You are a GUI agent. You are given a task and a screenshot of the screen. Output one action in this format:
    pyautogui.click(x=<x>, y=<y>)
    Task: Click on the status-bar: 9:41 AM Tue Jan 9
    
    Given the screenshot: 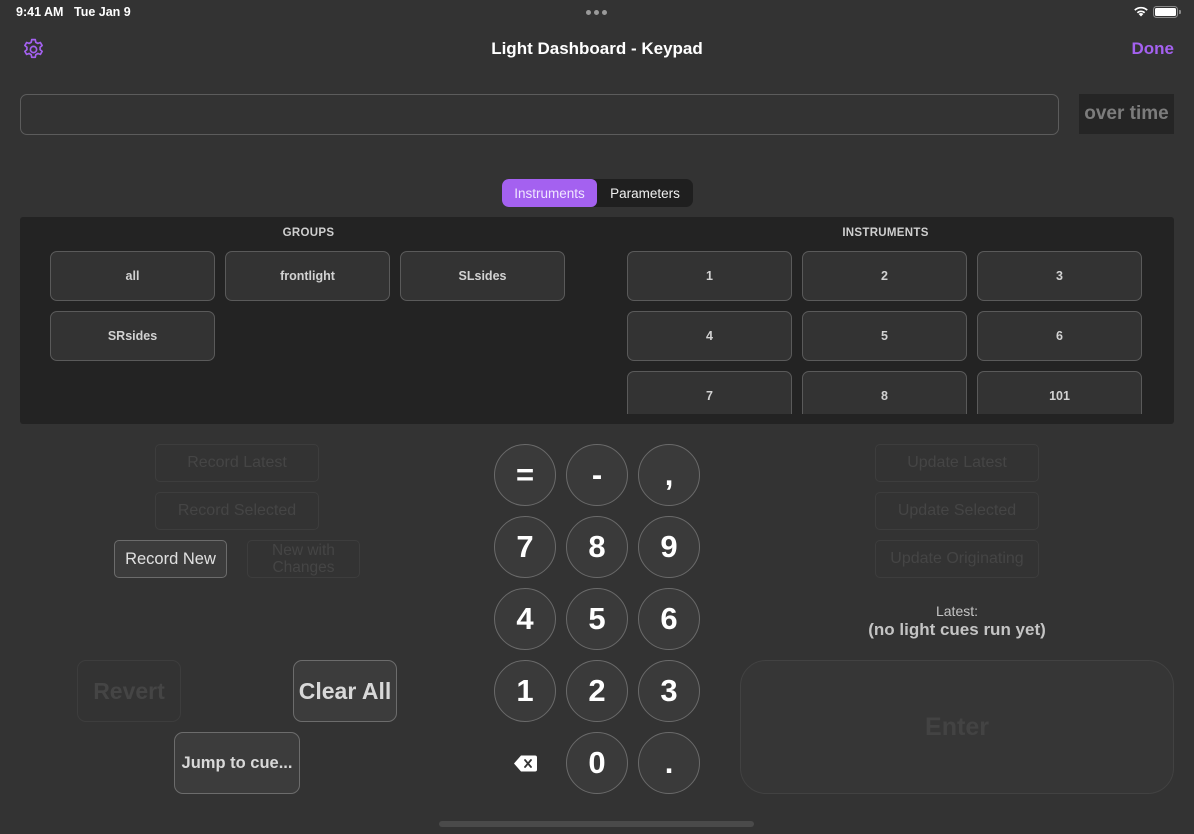 What is the action you would take?
    pyautogui.click(x=597, y=12)
    